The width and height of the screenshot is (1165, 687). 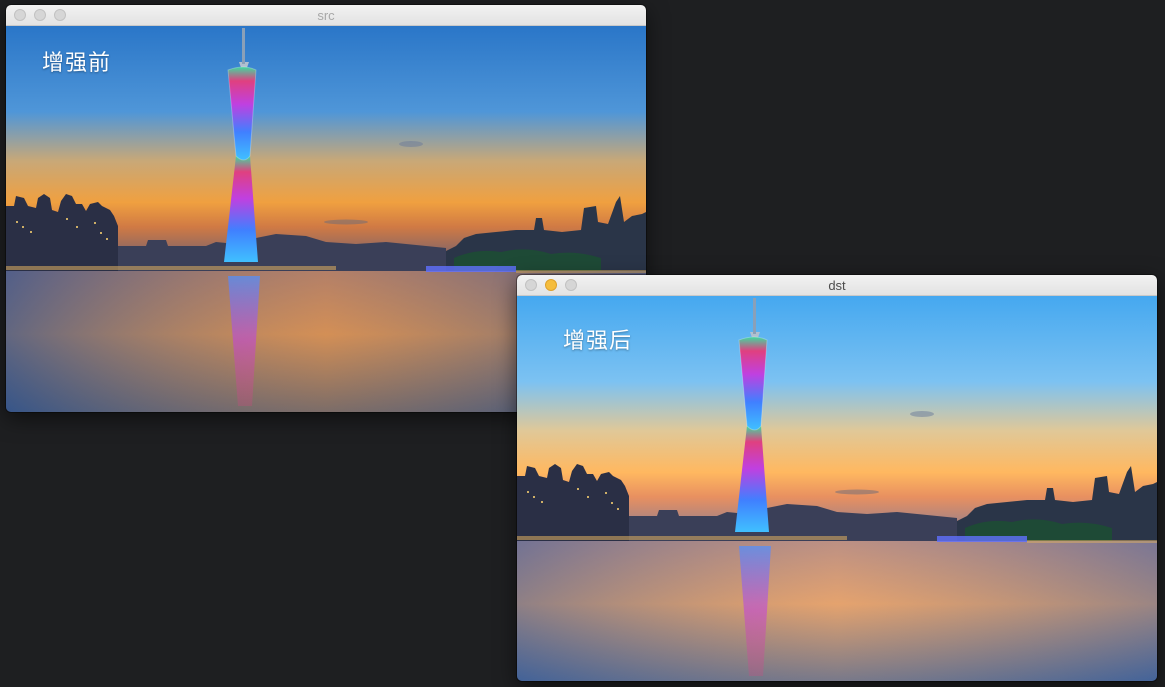 I want to click on src-window-title: src, so click(x=326, y=15).